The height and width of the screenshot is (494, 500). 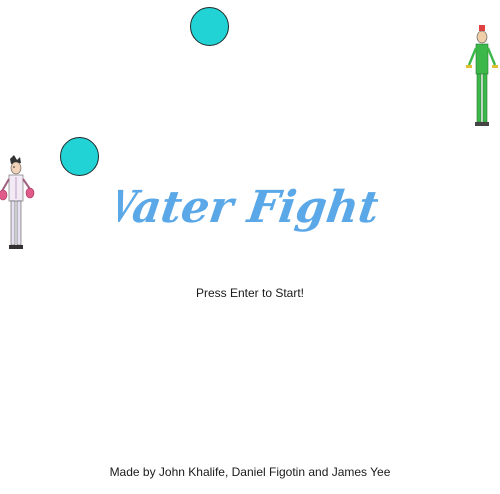 I want to click on game-title-logo: Water Fight!, so click(x=248, y=210).